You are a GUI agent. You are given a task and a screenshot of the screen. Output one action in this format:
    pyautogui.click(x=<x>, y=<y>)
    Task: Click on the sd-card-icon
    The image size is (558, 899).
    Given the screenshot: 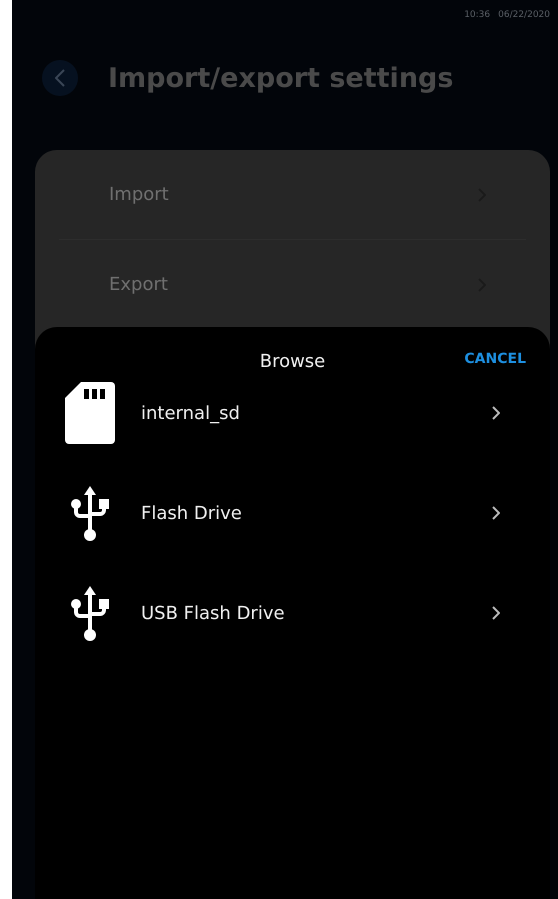 What is the action you would take?
    pyautogui.click(x=90, y=413)
    